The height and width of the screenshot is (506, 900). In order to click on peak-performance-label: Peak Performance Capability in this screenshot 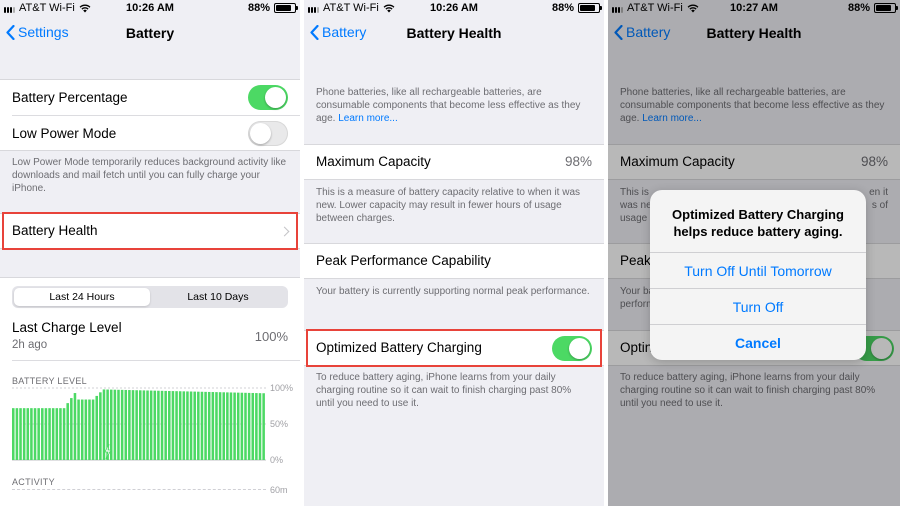, I will do `click(403, 260)`.